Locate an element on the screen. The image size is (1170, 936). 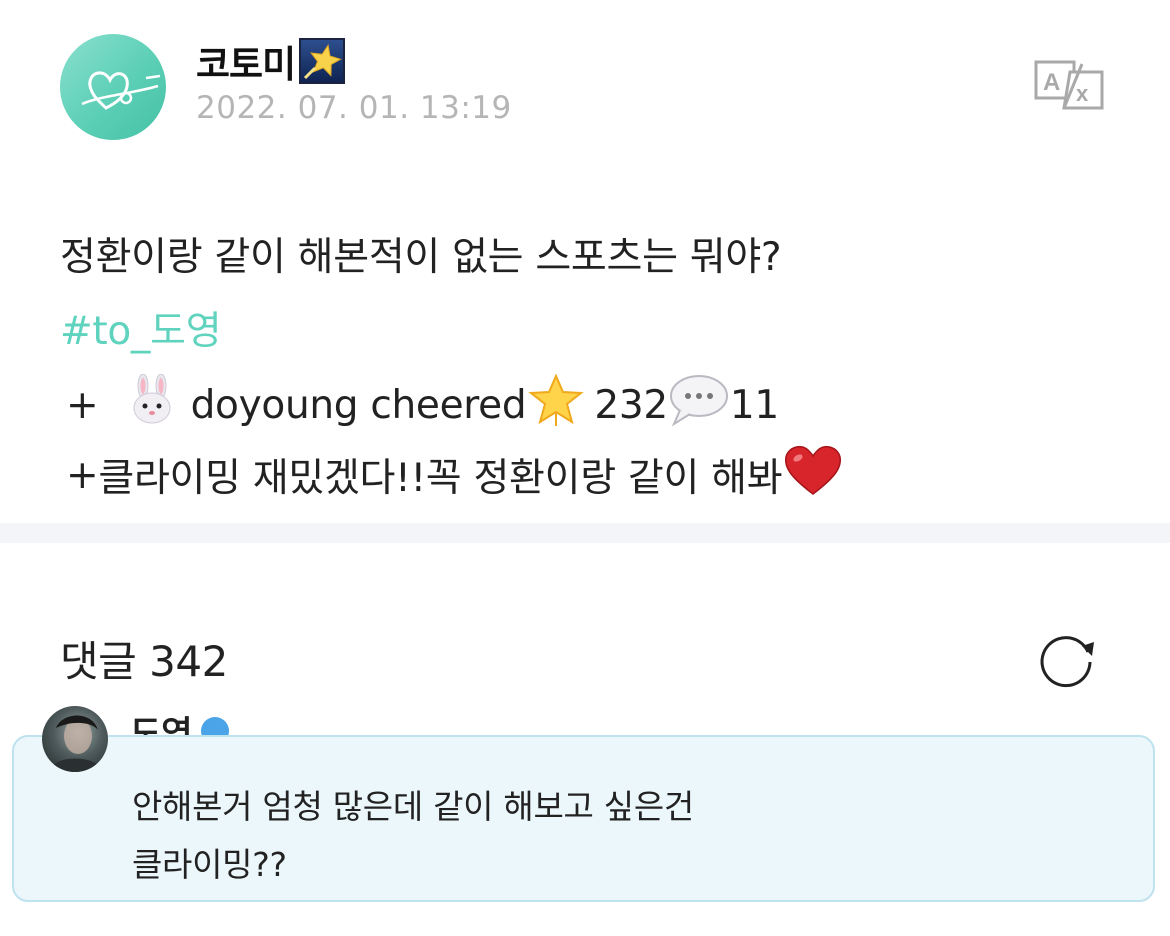
cheer-count: 232 is located at coordinates (631, 405).